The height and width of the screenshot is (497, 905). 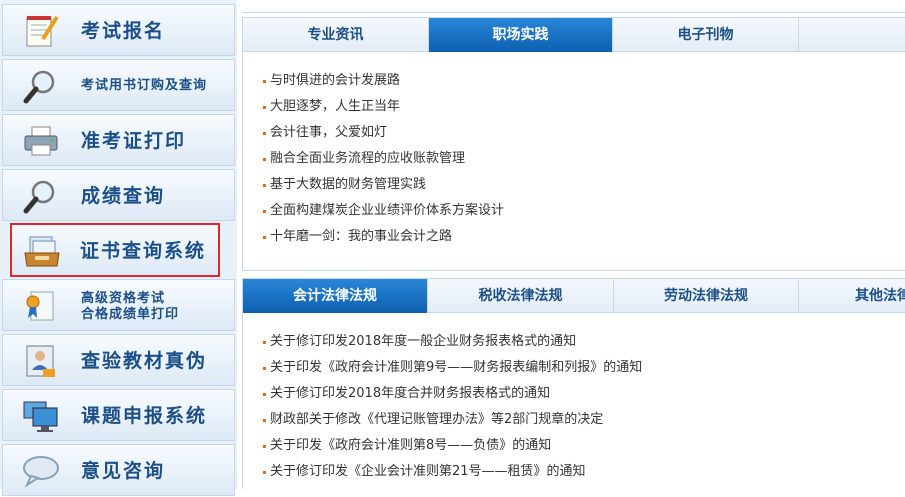 I want to click on sidebar-item-book-order: 考试用书订购及查询, so click(x=118, y=85).